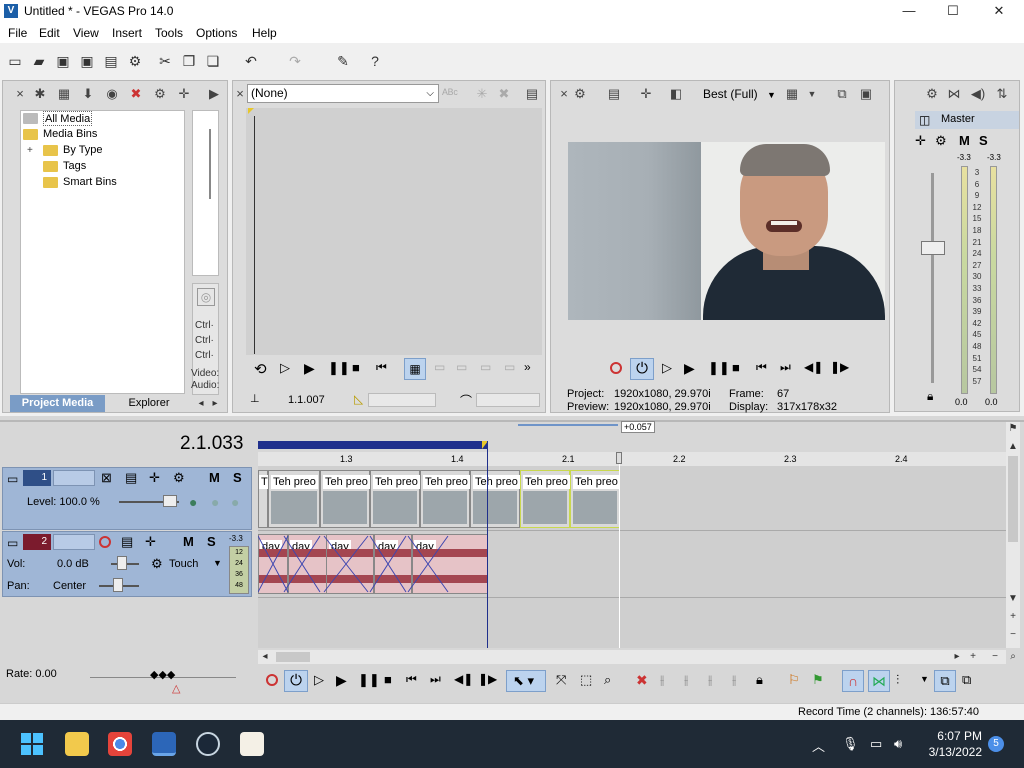 Image resolution: width=1024 pixels, height=768 pixels. What do you see at coordinates (208, 744) in the screenshot?
I see `steam-icon` at bounding box center [208, 744].